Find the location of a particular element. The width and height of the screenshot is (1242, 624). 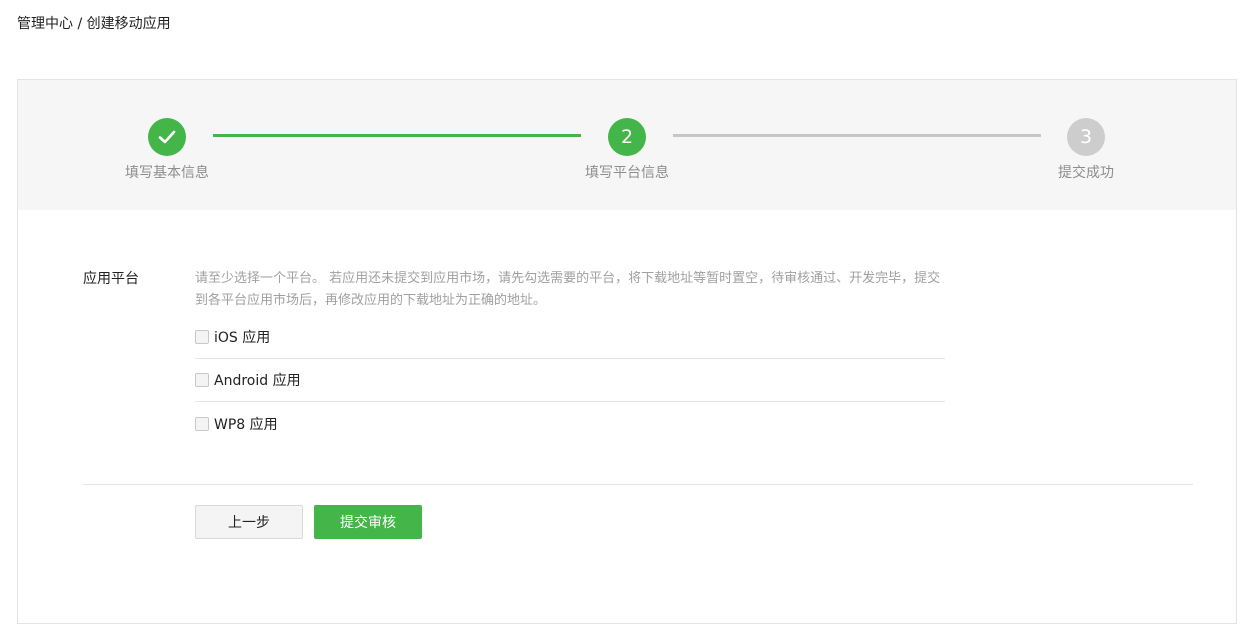

platform-label: 应用平台 is located at coordinates (111, 279).